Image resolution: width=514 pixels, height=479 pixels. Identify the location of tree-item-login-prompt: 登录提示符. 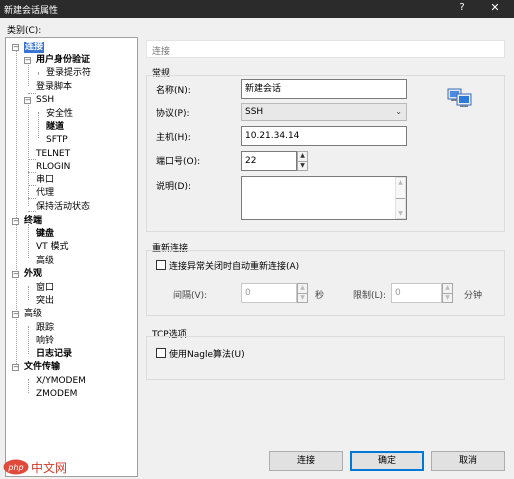
(68, 73).